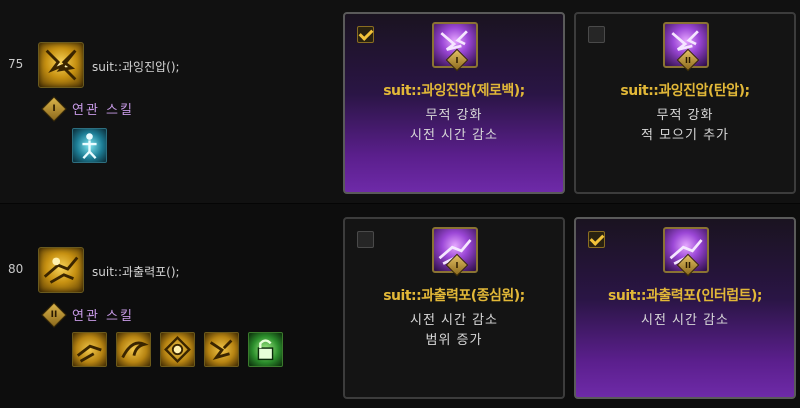  Describe the element at coordinates (685, 296) in the screenshot. I see `option-title: suit::과출력포(인터럽트);` at that location.